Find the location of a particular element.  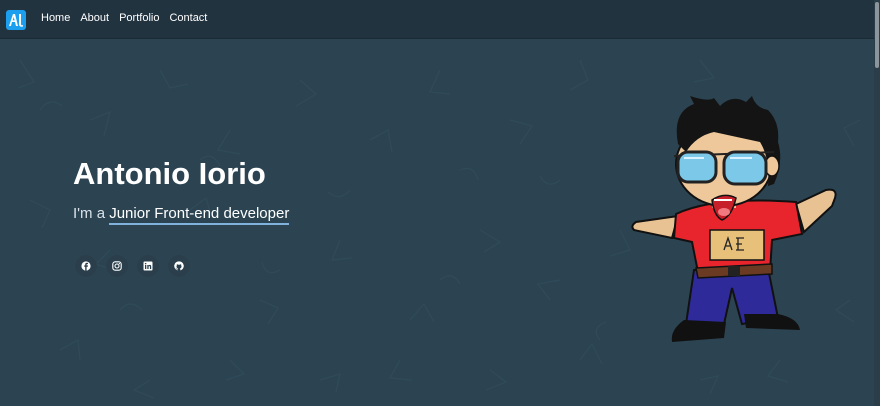

instagram-icon is located at coordinates (117, 266).